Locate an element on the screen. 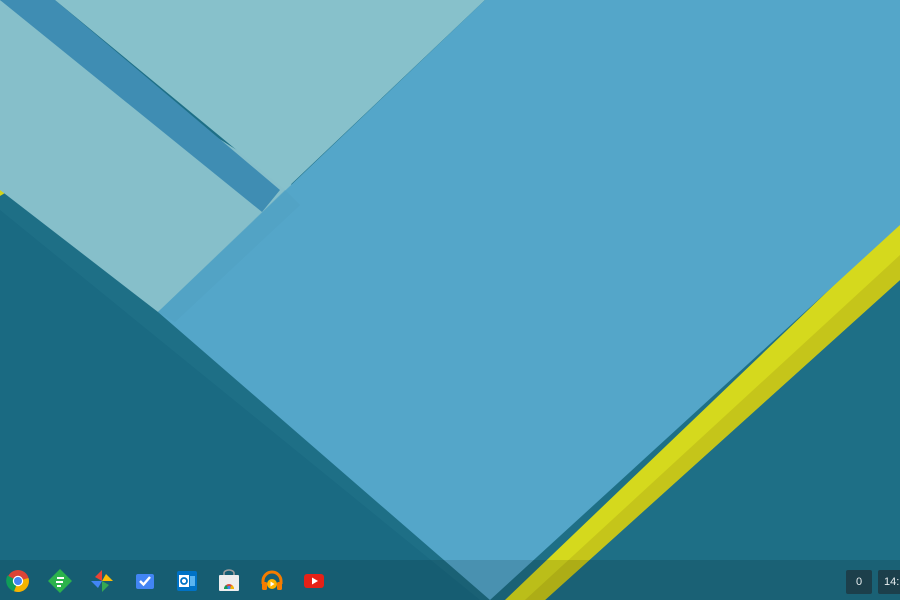 This screenshot has width=900, height=600. chrome-icon is located at coordinates (17, 581).